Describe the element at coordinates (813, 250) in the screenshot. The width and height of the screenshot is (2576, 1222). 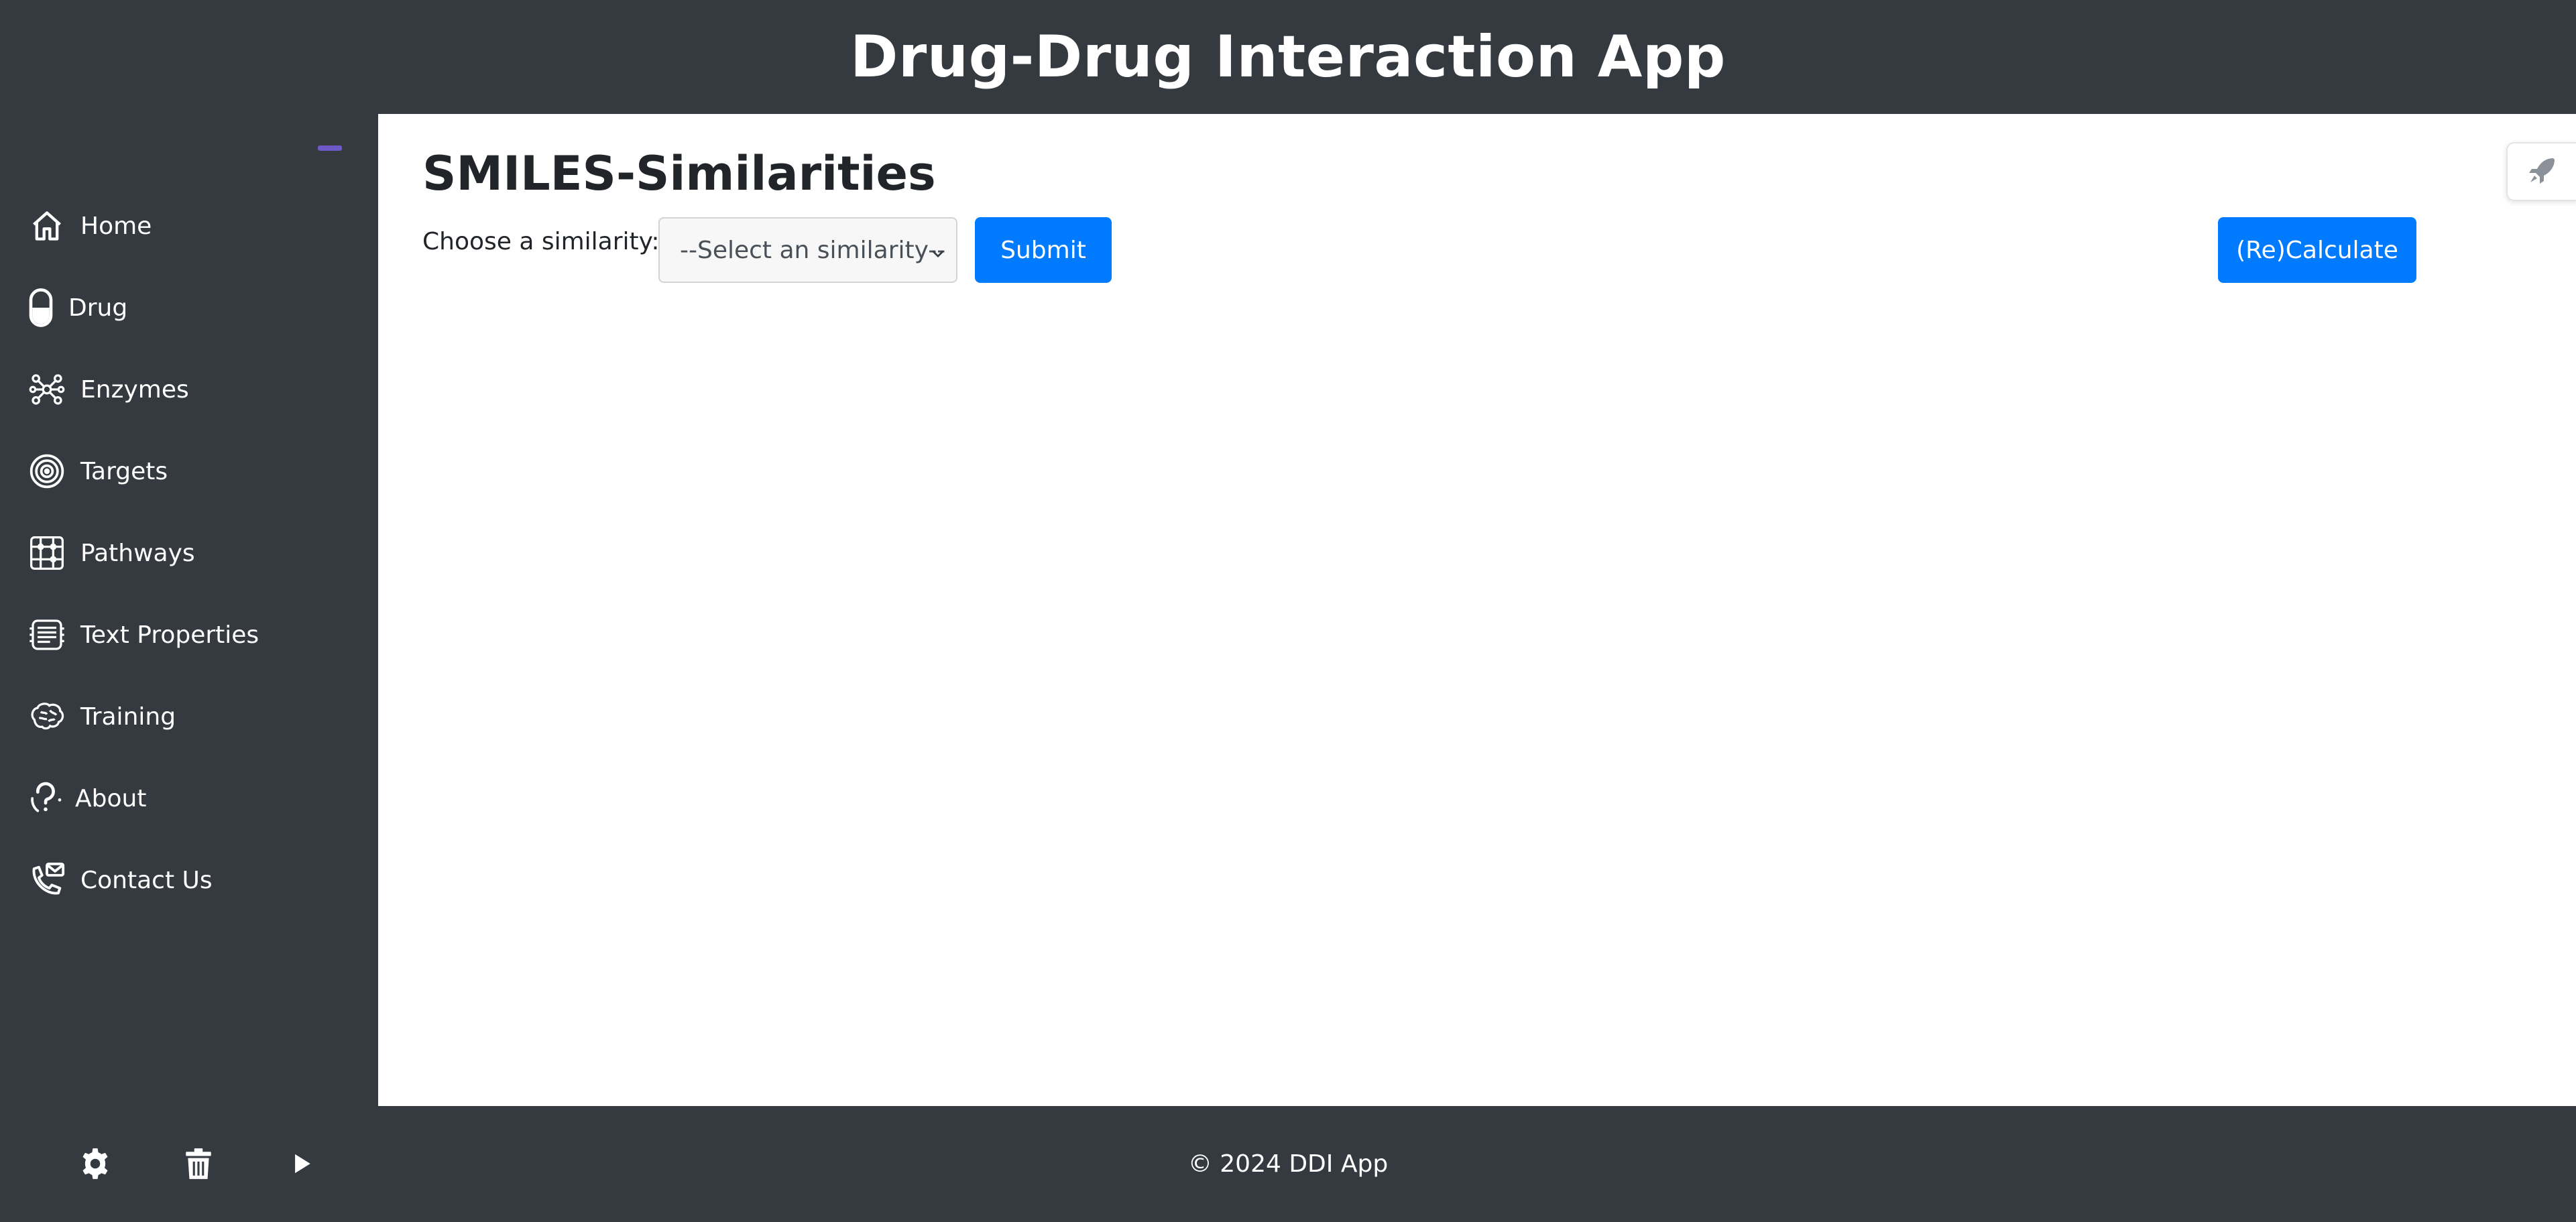
I see `similarity-select-value: --Select an similarity--` at that location.